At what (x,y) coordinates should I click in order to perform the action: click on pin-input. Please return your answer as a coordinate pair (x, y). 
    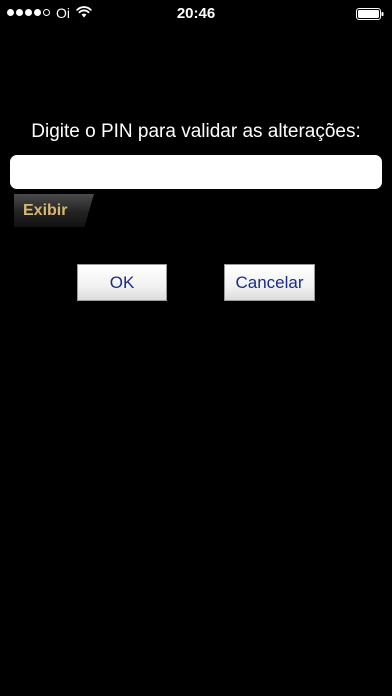
    Looking at the image, I should click on (196, 172).